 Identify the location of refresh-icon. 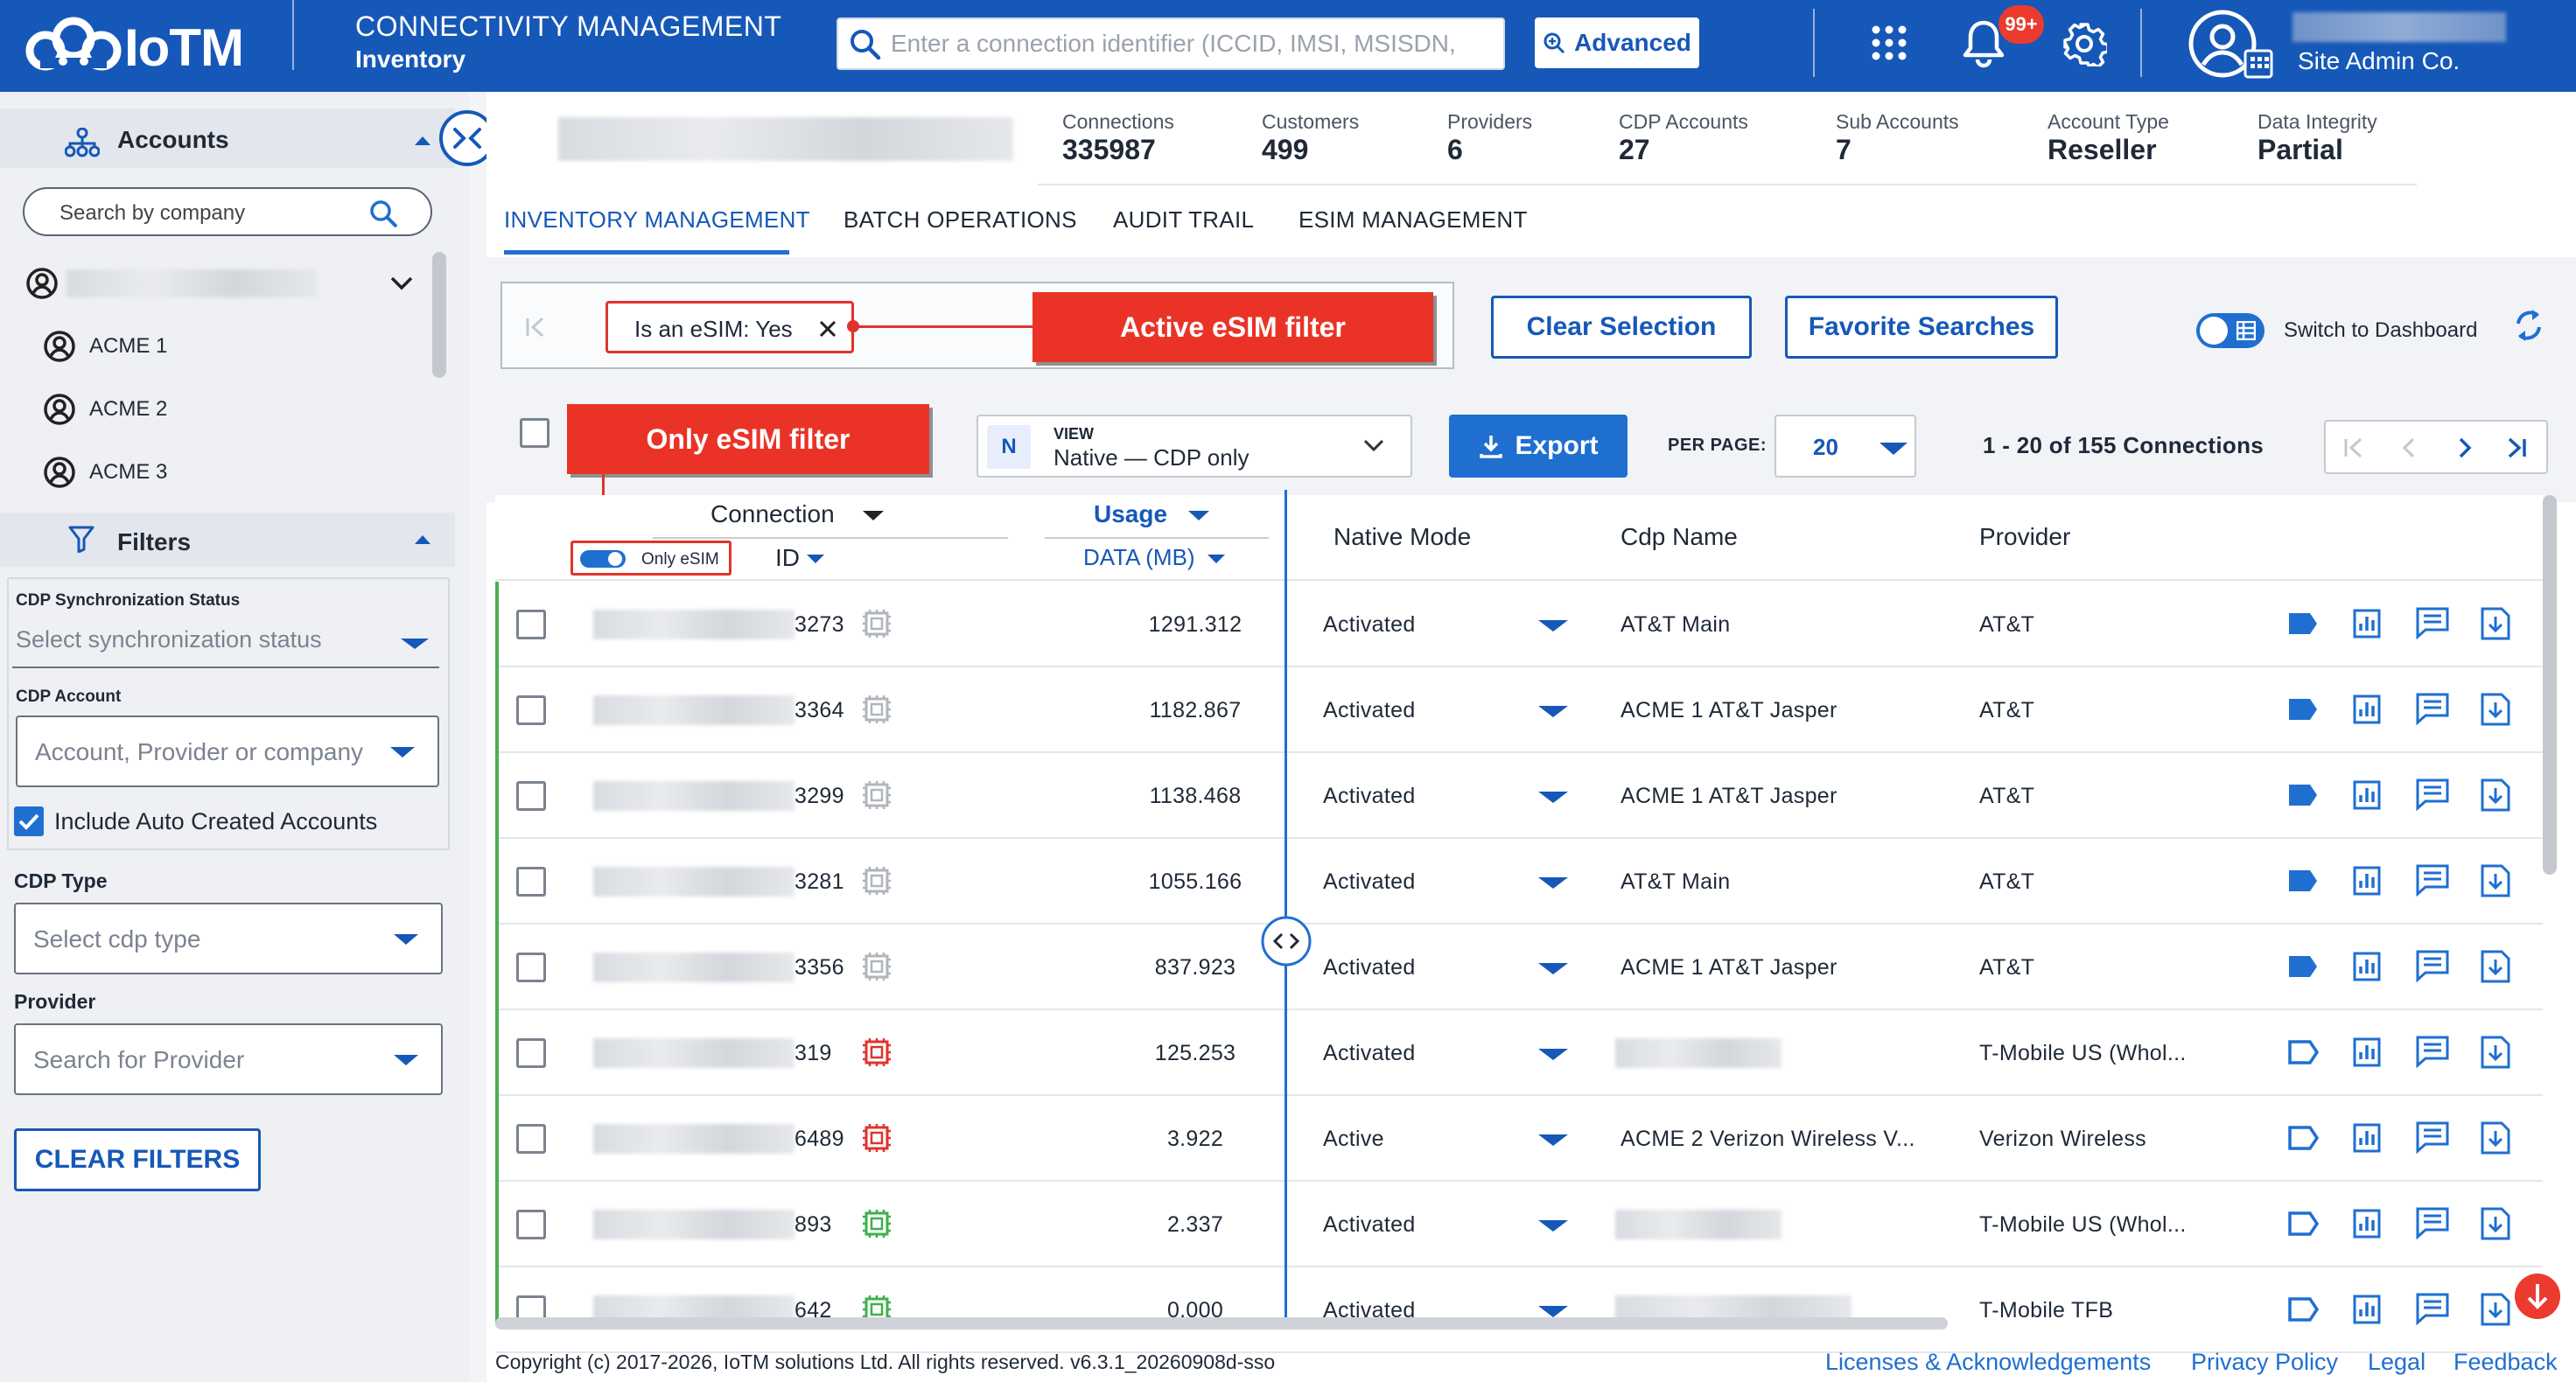
(2528, 325).